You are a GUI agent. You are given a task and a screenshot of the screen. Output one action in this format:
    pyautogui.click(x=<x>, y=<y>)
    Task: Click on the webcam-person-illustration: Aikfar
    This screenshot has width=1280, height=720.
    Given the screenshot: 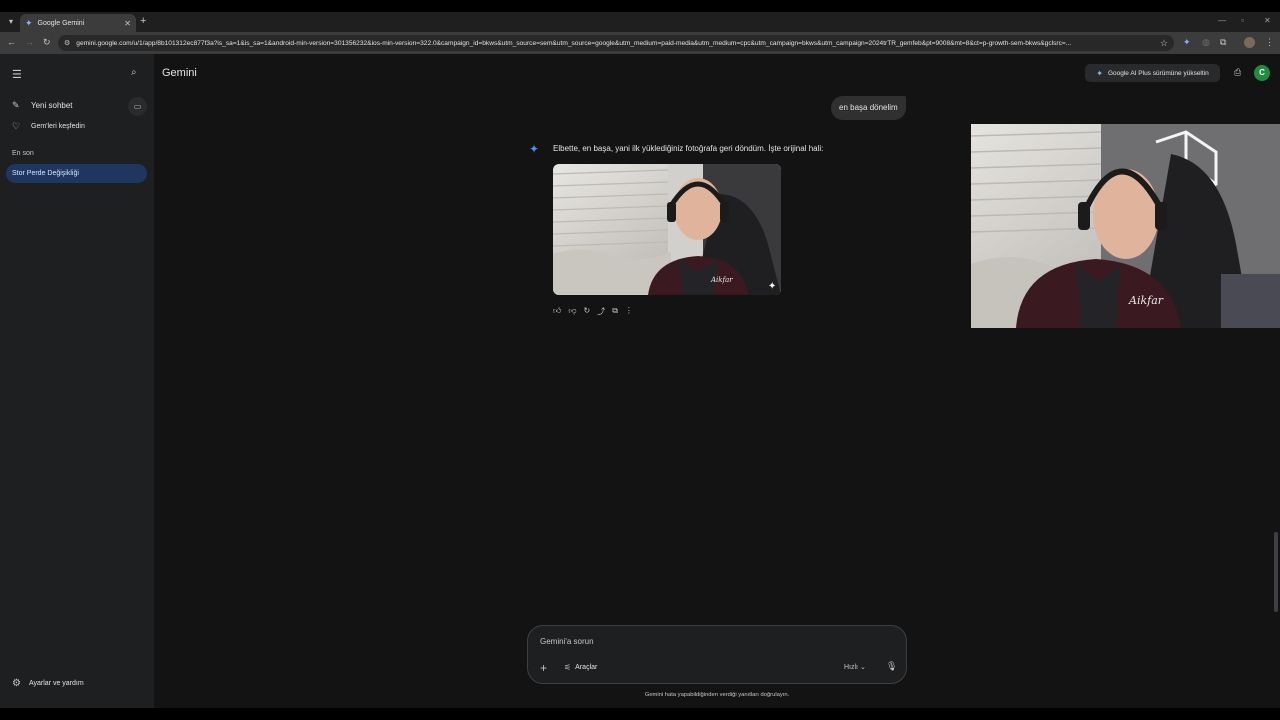 What is the action you would take?
    pyautogui.click(x=1125, y=226)
    